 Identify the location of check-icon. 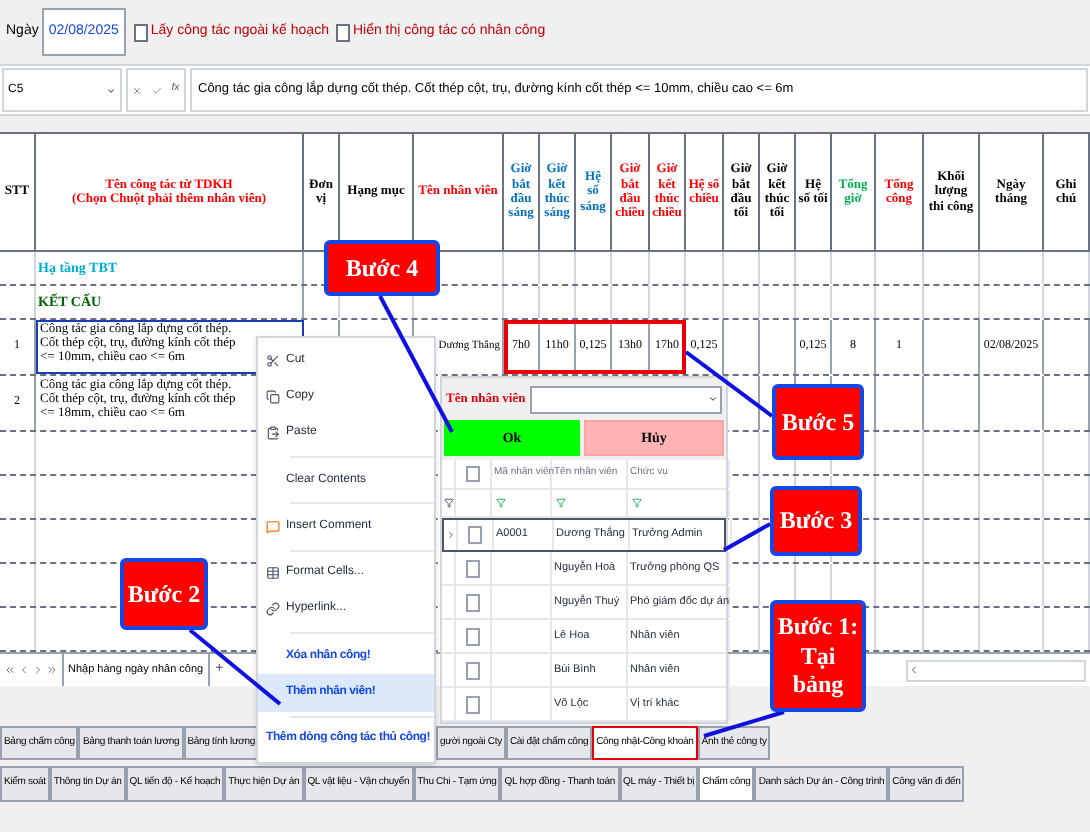
(157, 90).